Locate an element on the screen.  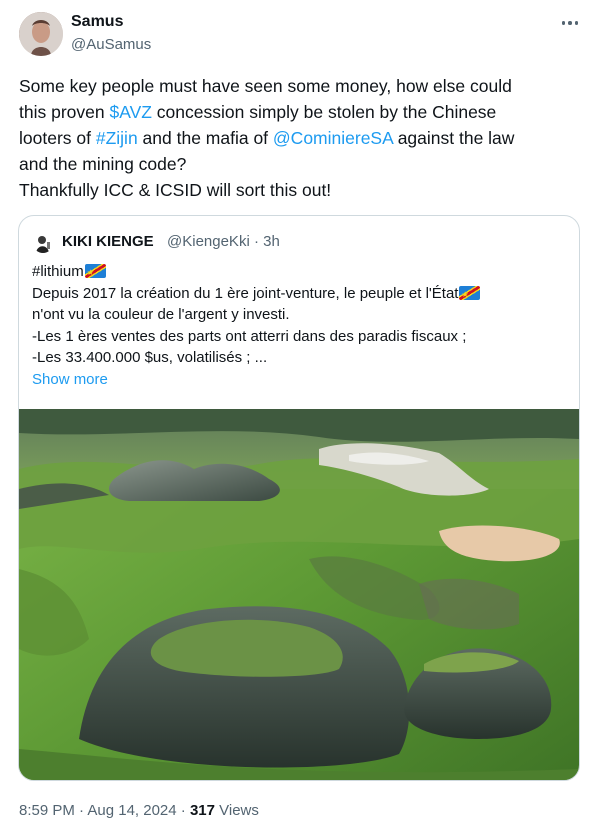
quoted-author-name: KIKI KIENGE is located at coordinates (108, 241).